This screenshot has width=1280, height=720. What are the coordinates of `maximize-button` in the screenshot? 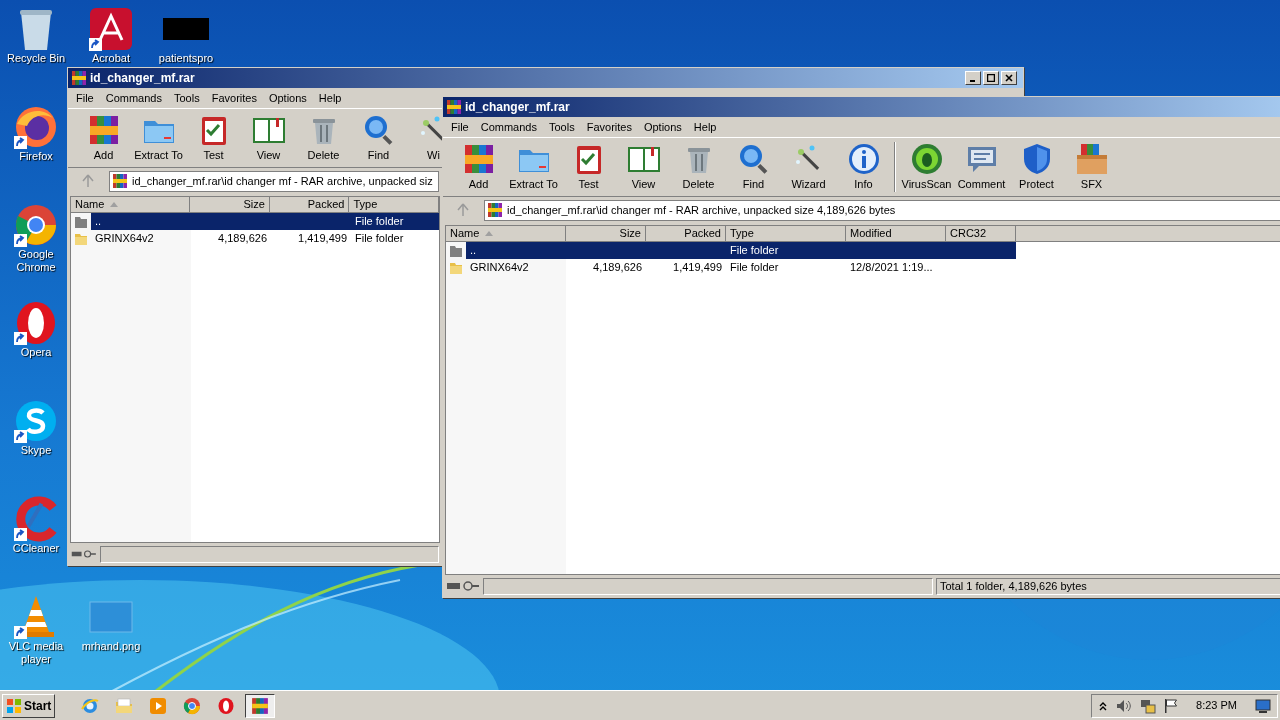 It's located at (991, 78).